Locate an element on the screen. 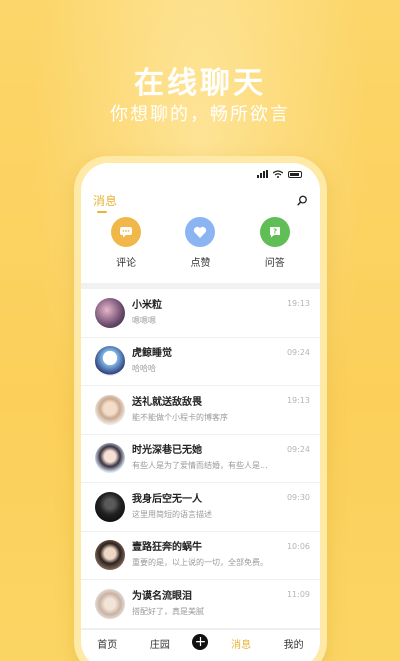 This screenshot has width=400, height=661. question-icon: ? is located at coordinates (274, 232).